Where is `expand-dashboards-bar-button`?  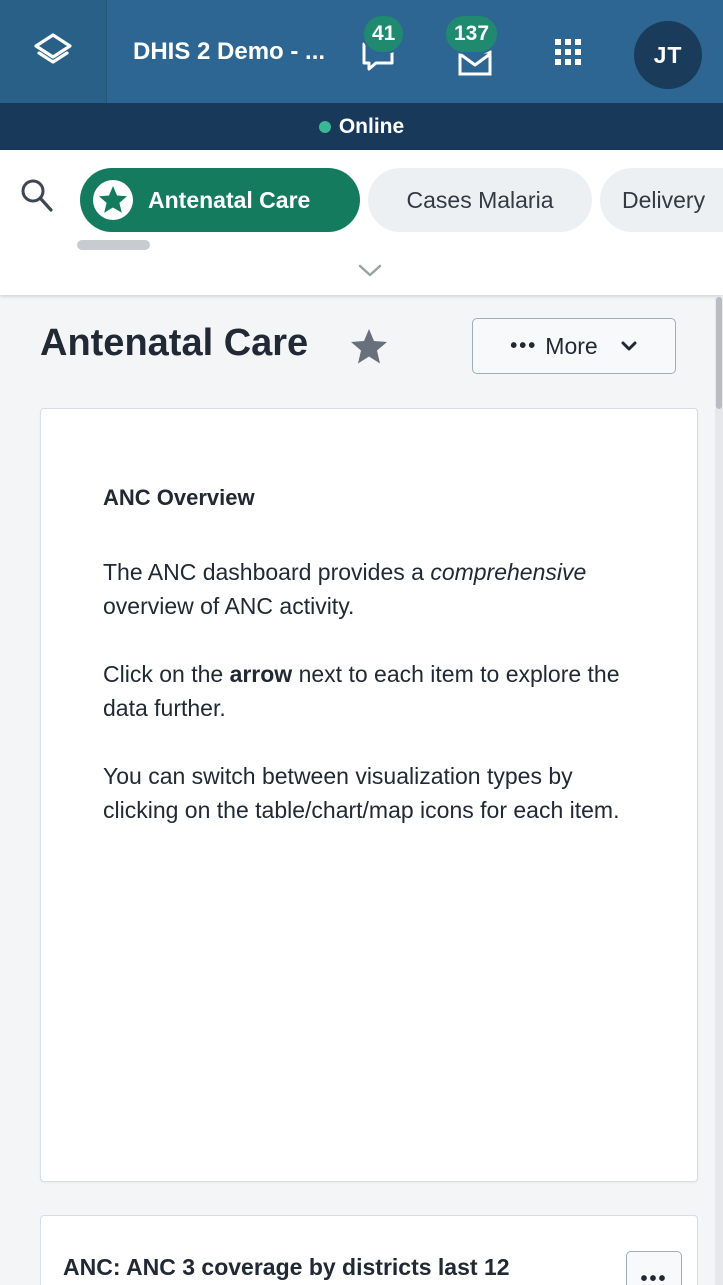 expand-dashboards-bar-button is located at coordinates (370, 273).